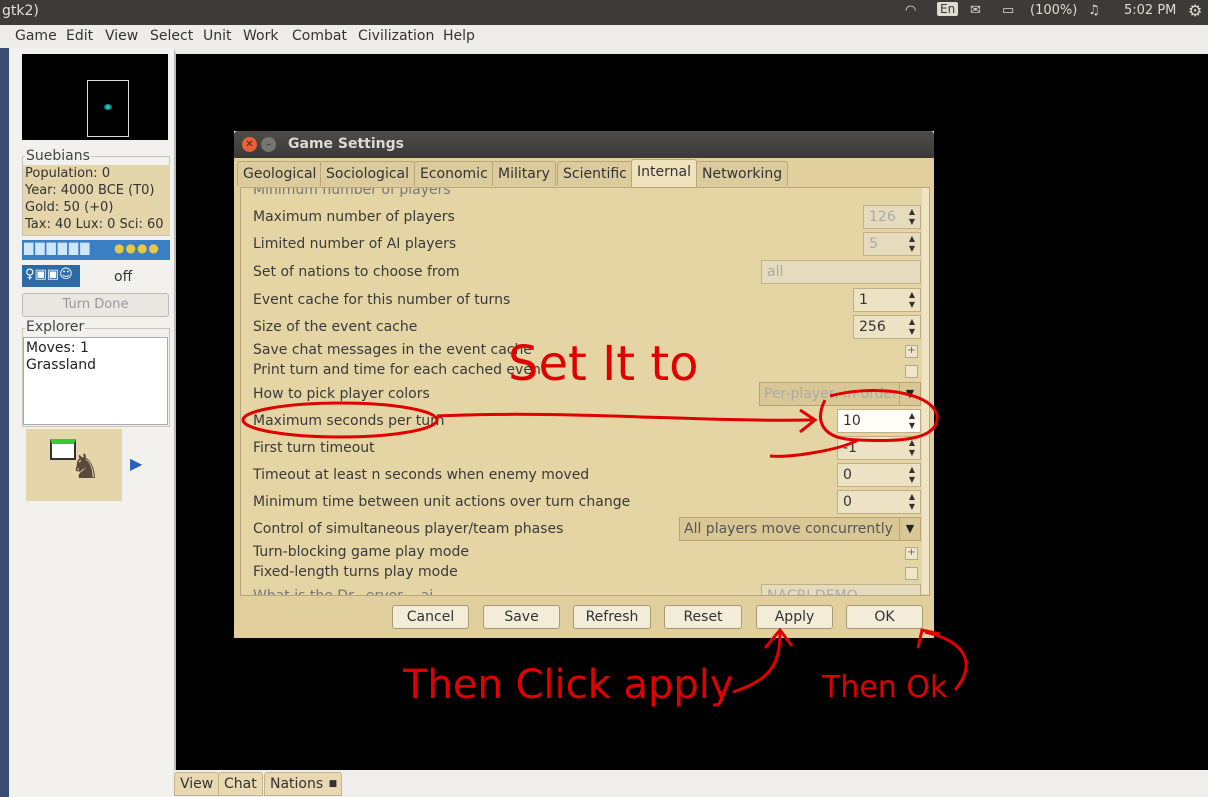 The height and width of the screenshot is (797, 1208). I want to click on annotation-set-it: Set It to, so click(603, 364).